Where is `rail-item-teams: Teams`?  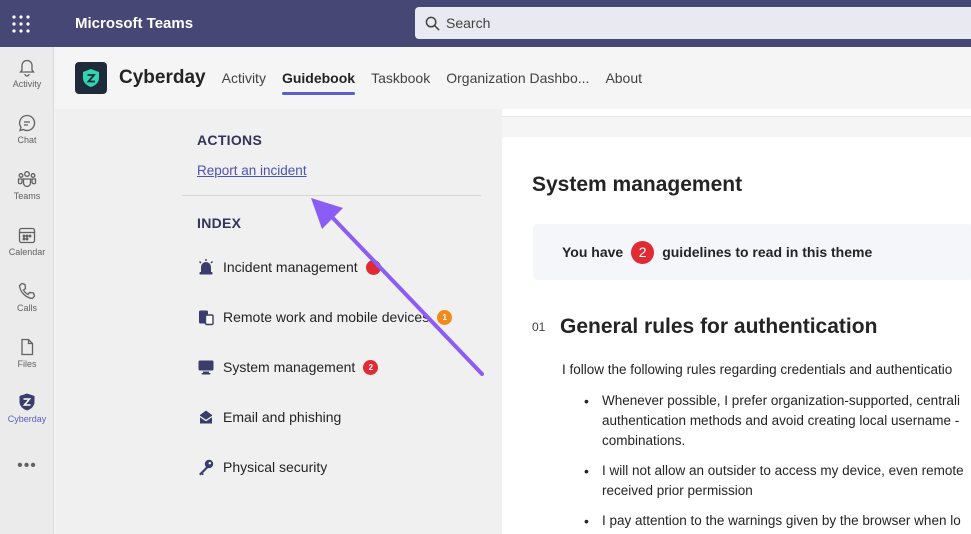 rail-item-teams: Teams is located at coordinates (27, 184).